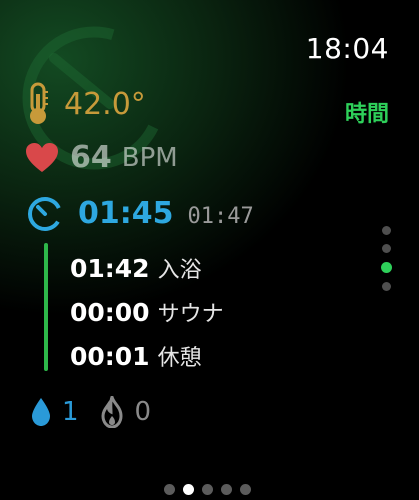 Image resolution: width=419 pixels, height=500 pixels. I want to click on horizontal-page-indicator, so click(207, 489).